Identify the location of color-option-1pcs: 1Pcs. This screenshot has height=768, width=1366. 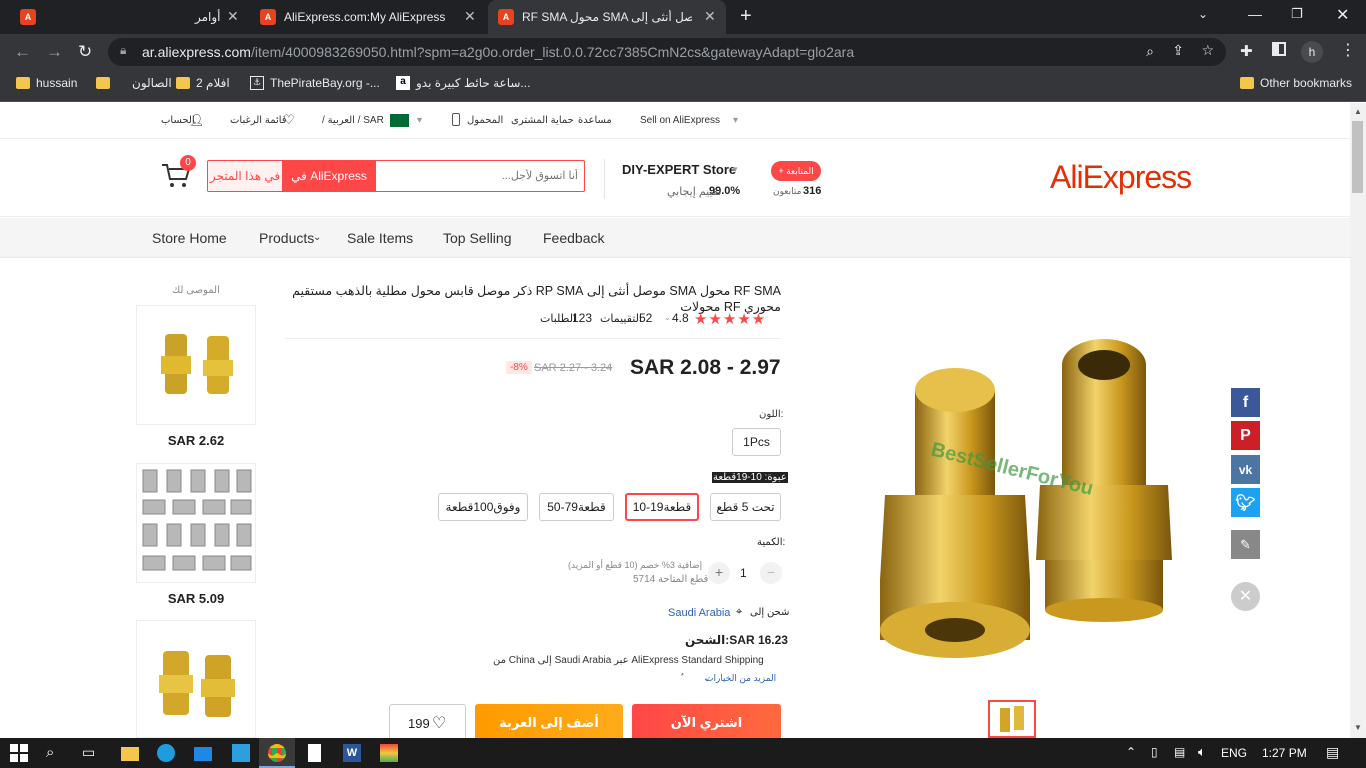
(756, 442).